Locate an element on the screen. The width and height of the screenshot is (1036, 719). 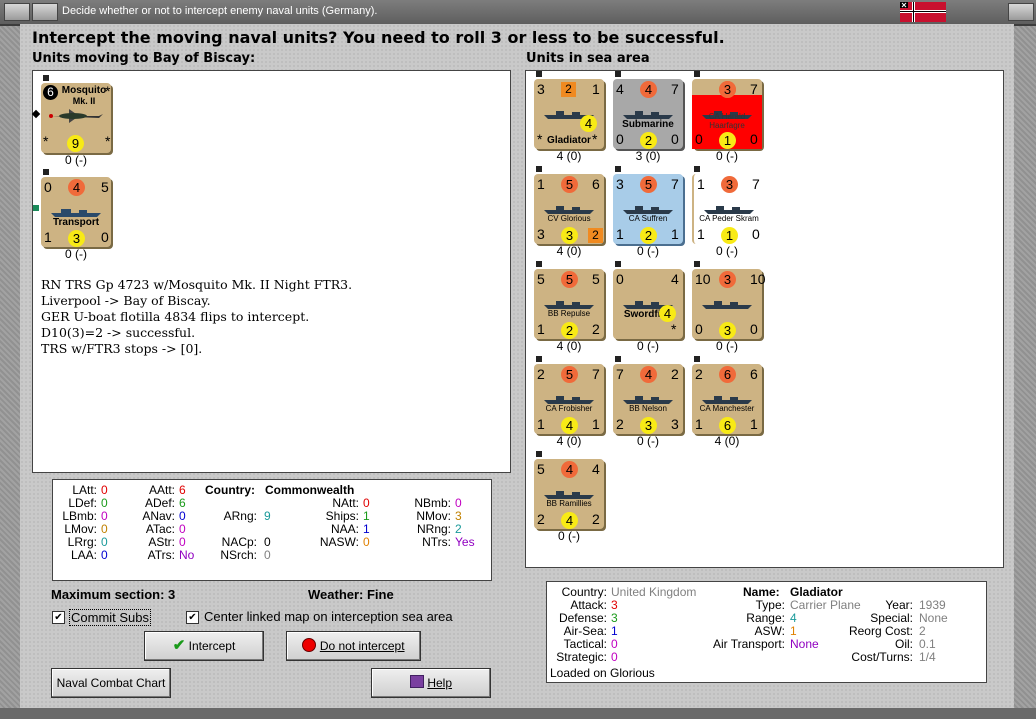
unit-counter: 3 2 1 Gladiator 4 * * is located at coordinates (569, 114).